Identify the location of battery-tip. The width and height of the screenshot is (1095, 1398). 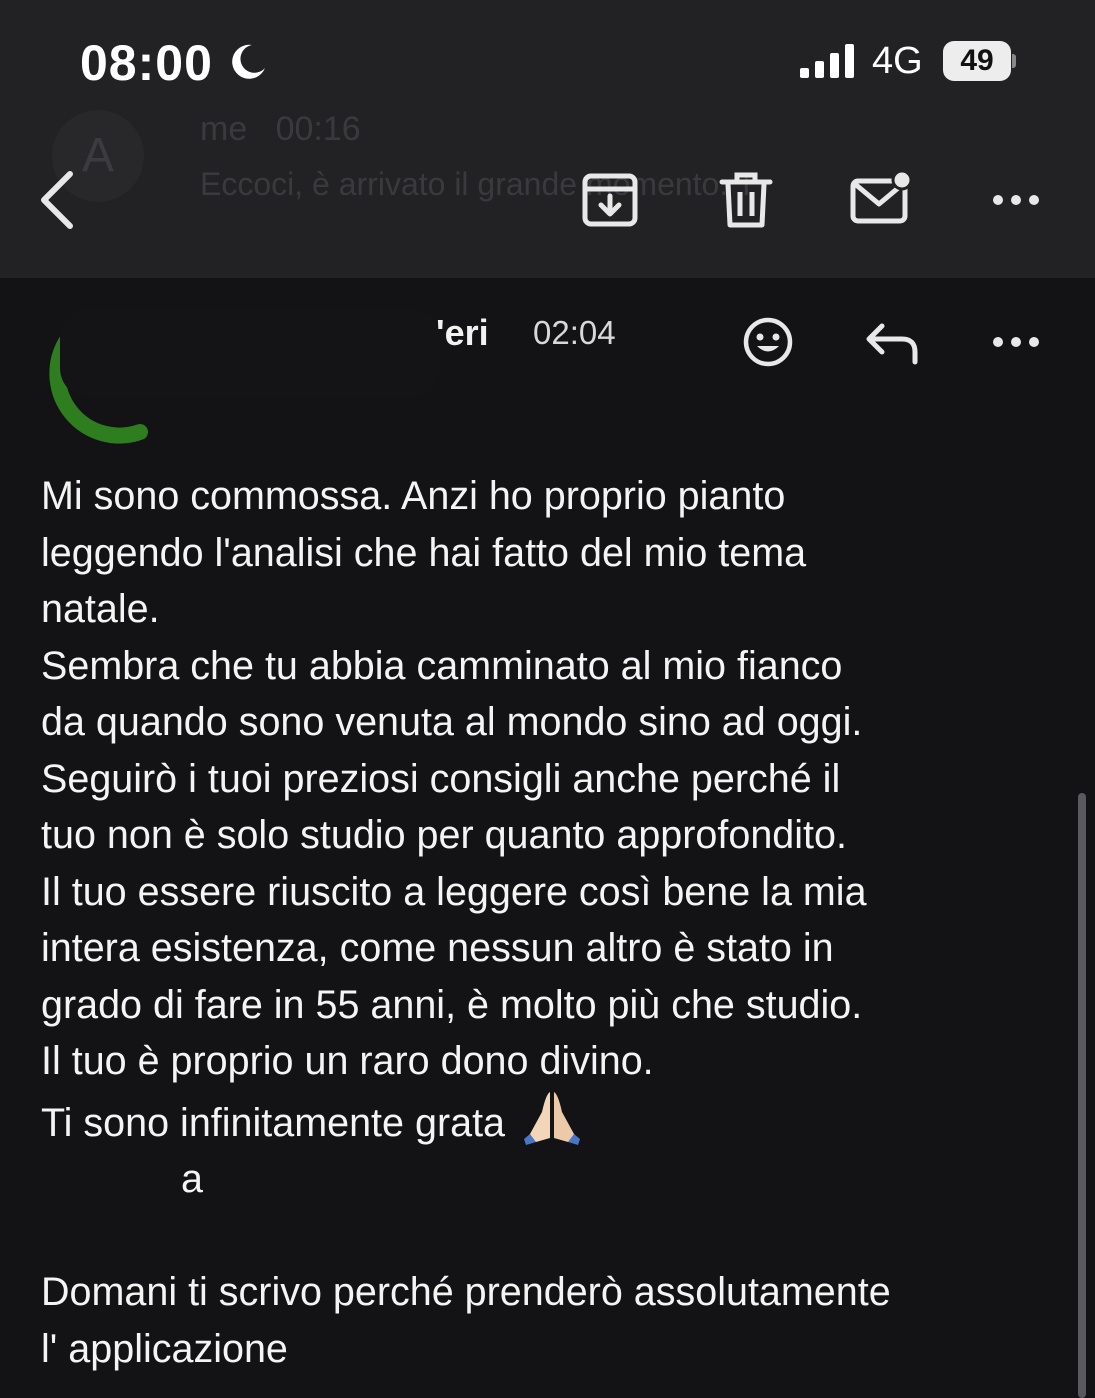
(1014, 61).